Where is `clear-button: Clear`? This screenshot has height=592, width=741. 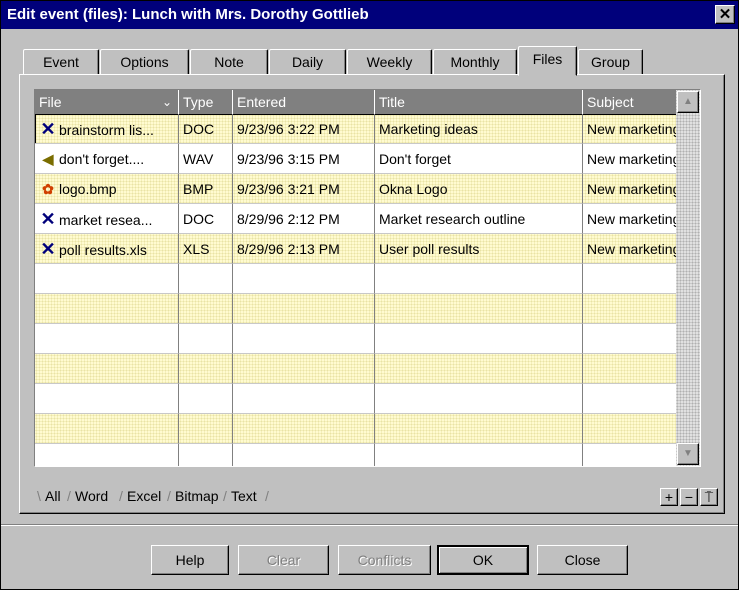
clear-button: Clear is located at coordinates (283, 560).